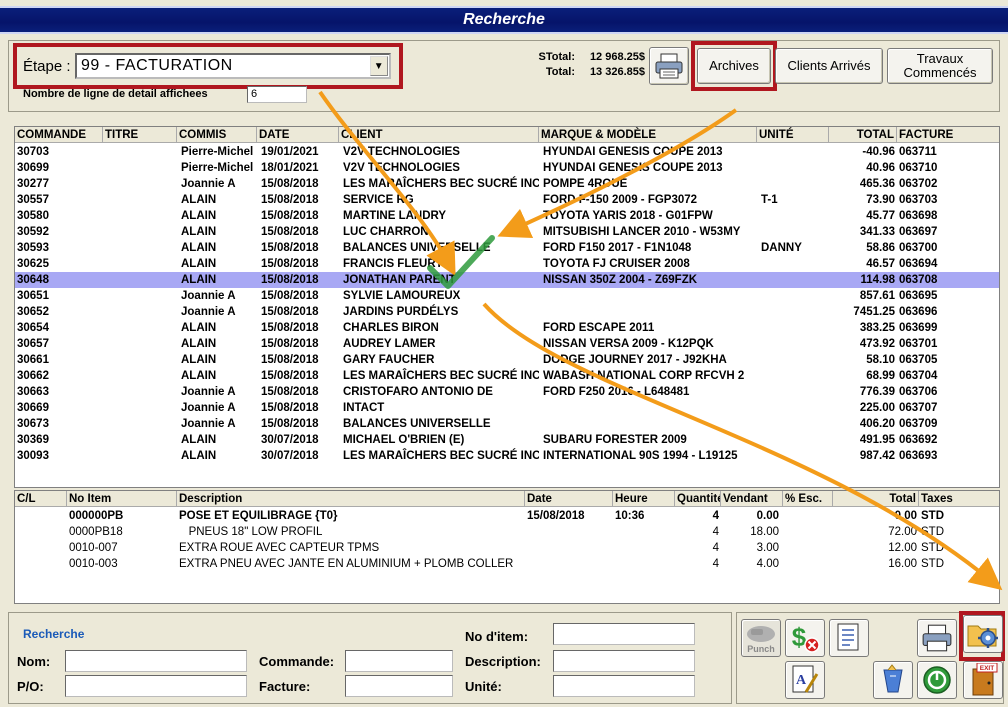  Describe the element at coordinates (752, 499) in the screenshot. I see `col-vendant: Vendant` at that location.